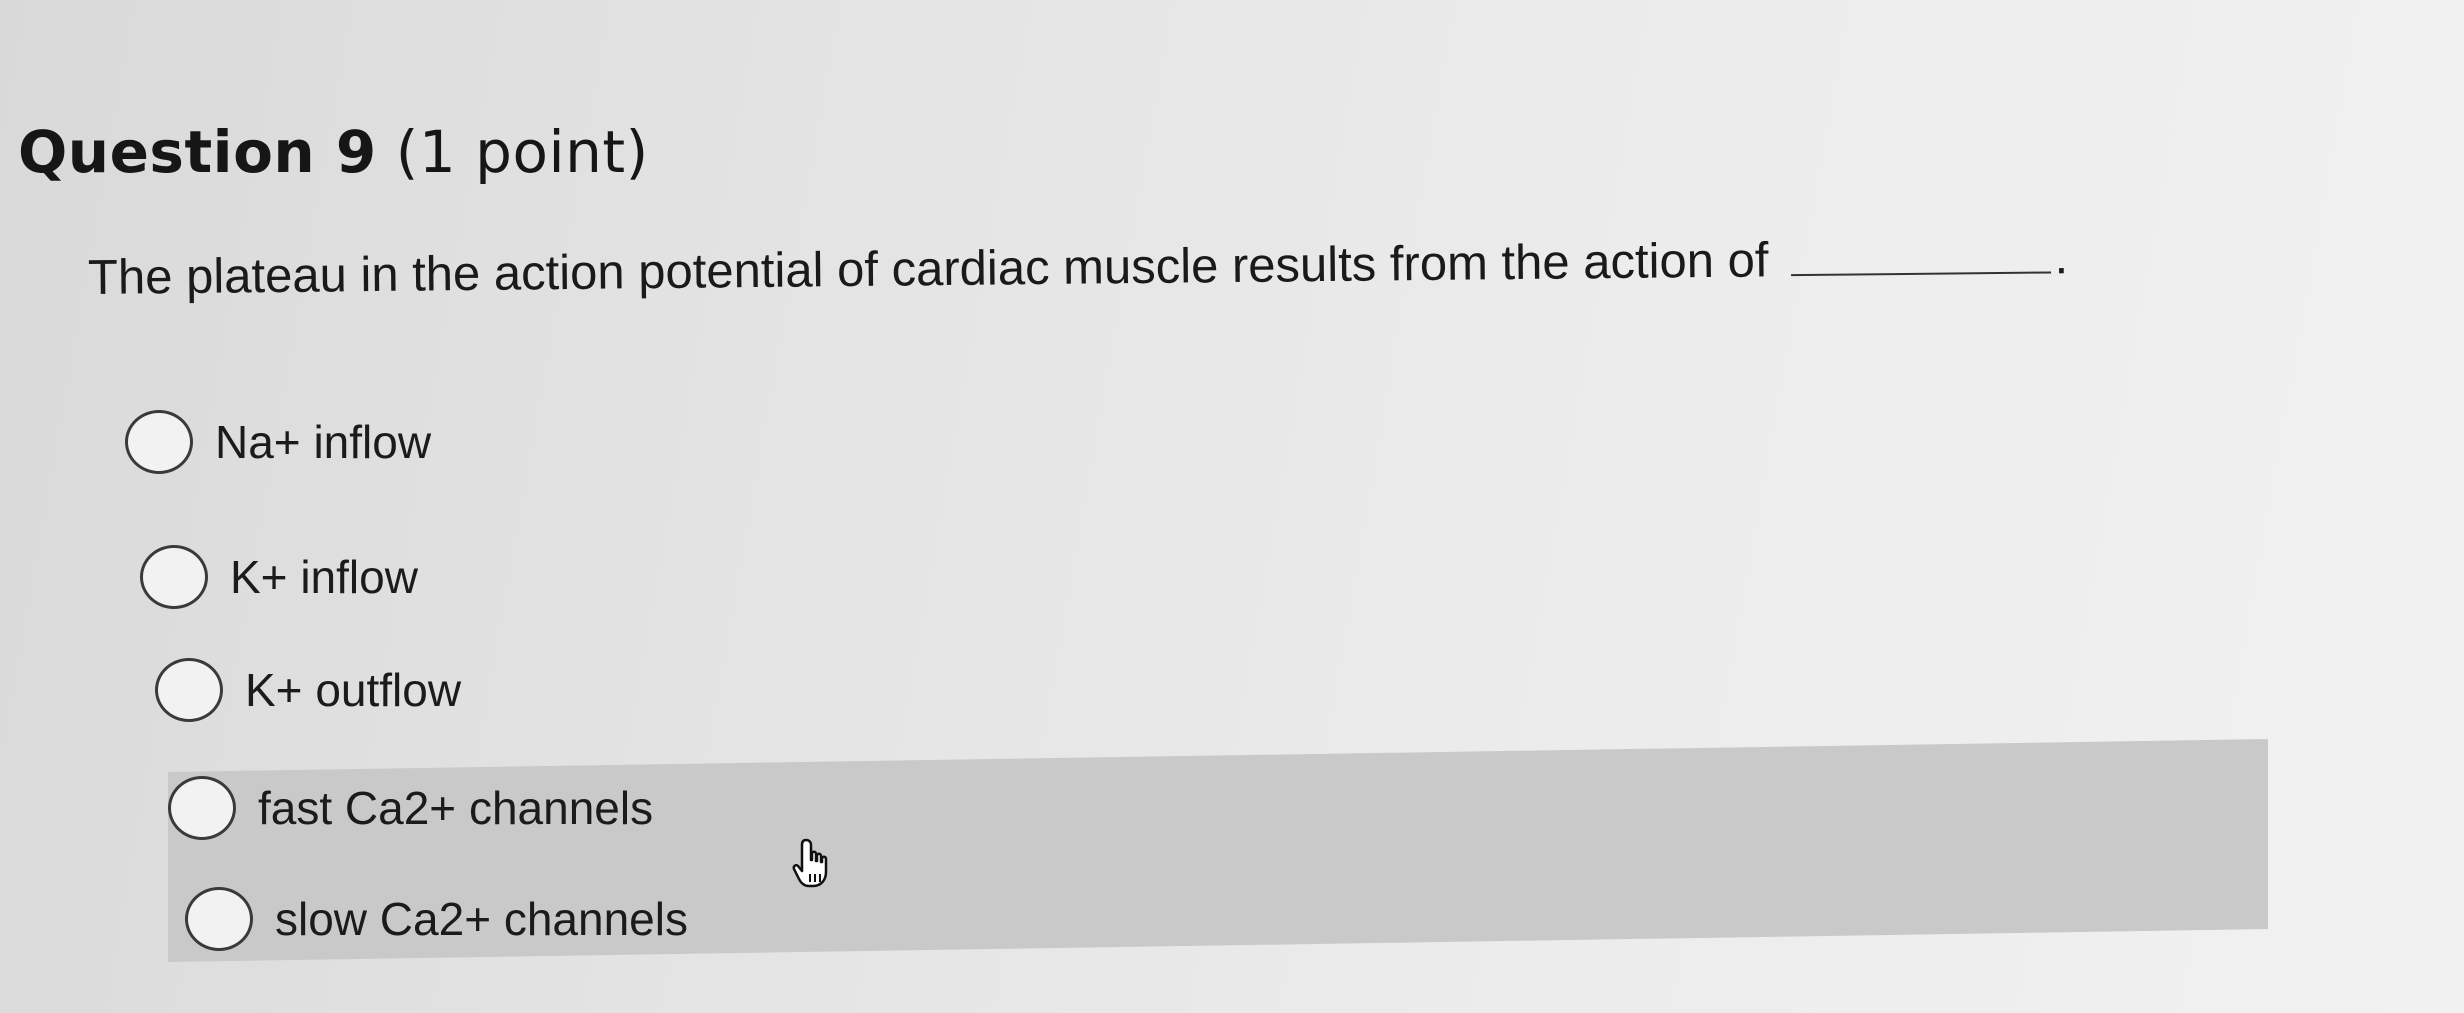 This screenshot has width=2464, height=1013. I want to click on option-label: slow Ca2+ channels, so click(481, 919).